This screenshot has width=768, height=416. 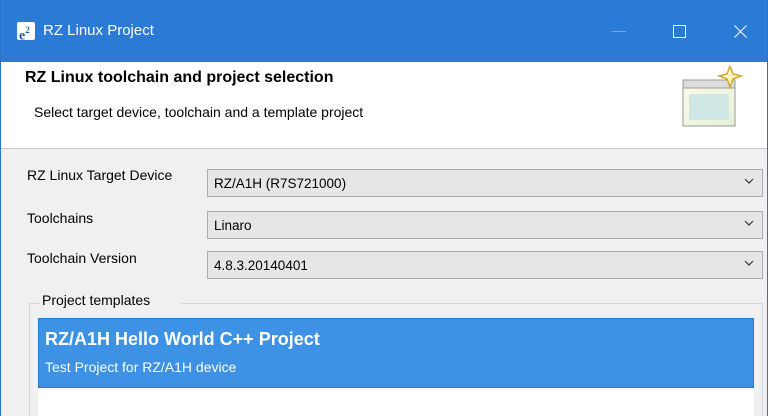 What do you see at coordinates (233, 225) in the screenshot?
I see `toolchains-value: Linaro` at bounding box center [233, 225].